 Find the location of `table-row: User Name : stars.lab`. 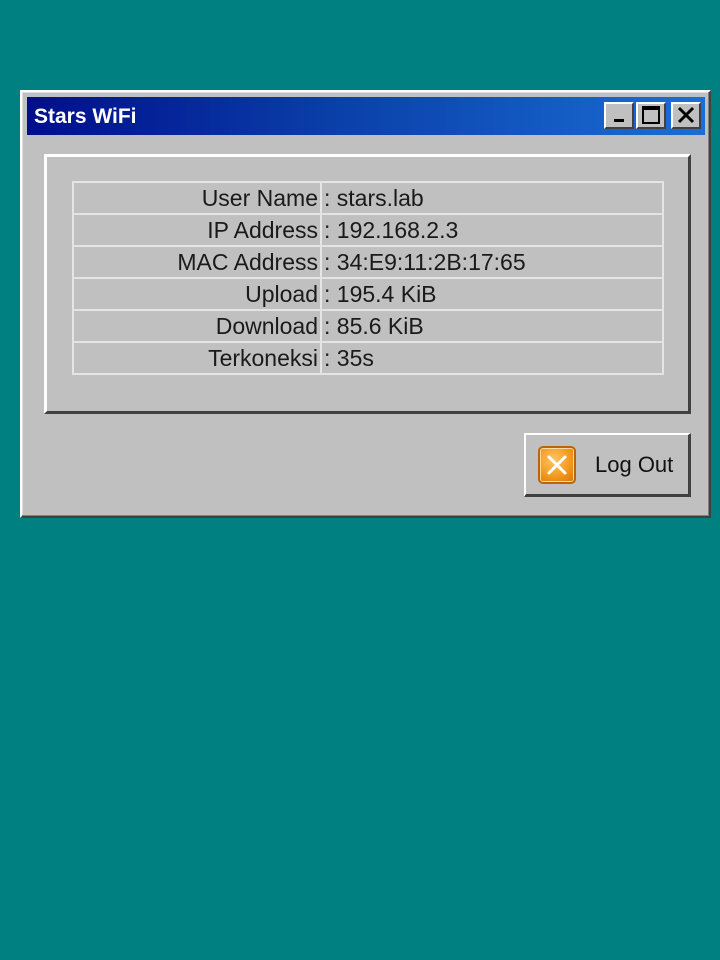

table-row: User Name : stars.lab is located at coordinates (368, 198).